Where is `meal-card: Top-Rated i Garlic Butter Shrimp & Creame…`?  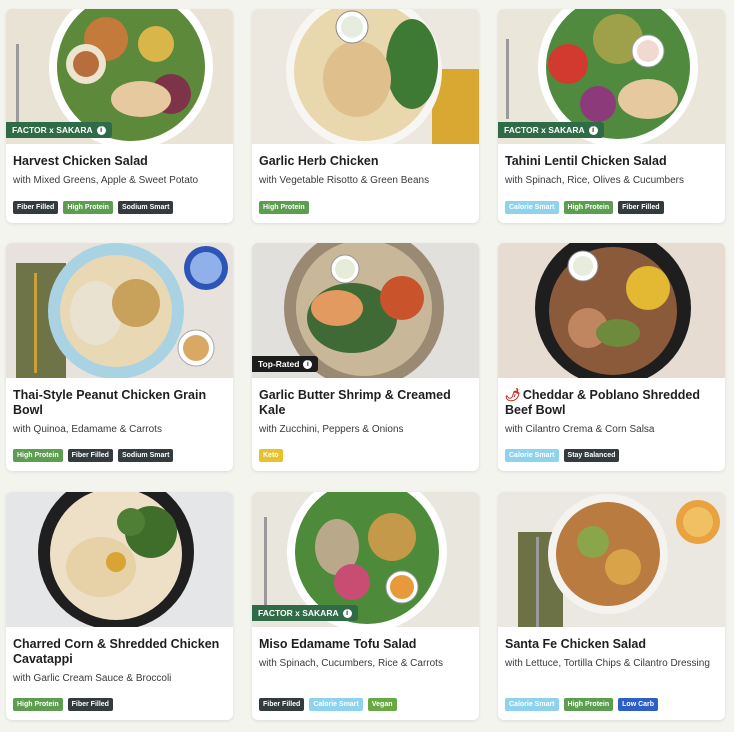 meal-card: Top-Rated i Garlic Butter Shrimp & Creame… is located at coordinates (365, 357).